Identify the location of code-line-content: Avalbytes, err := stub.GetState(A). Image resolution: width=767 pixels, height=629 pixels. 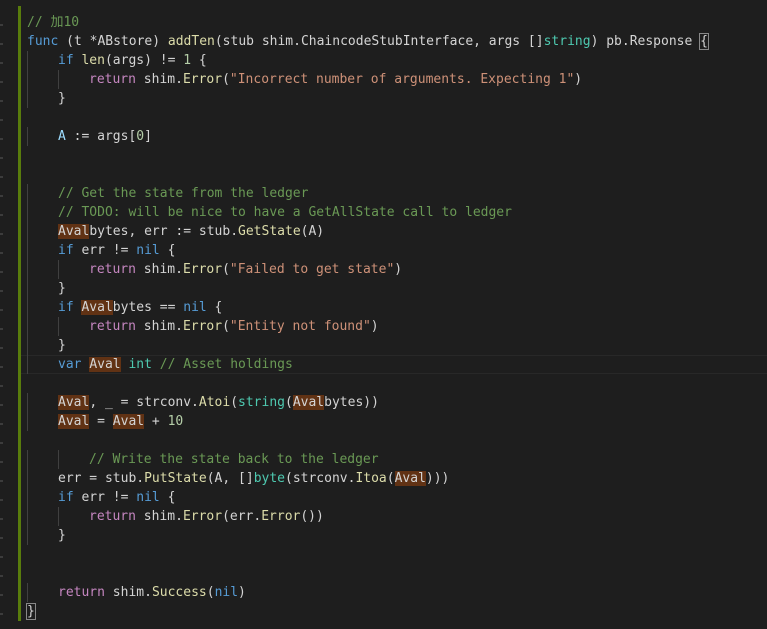
(175, 231).